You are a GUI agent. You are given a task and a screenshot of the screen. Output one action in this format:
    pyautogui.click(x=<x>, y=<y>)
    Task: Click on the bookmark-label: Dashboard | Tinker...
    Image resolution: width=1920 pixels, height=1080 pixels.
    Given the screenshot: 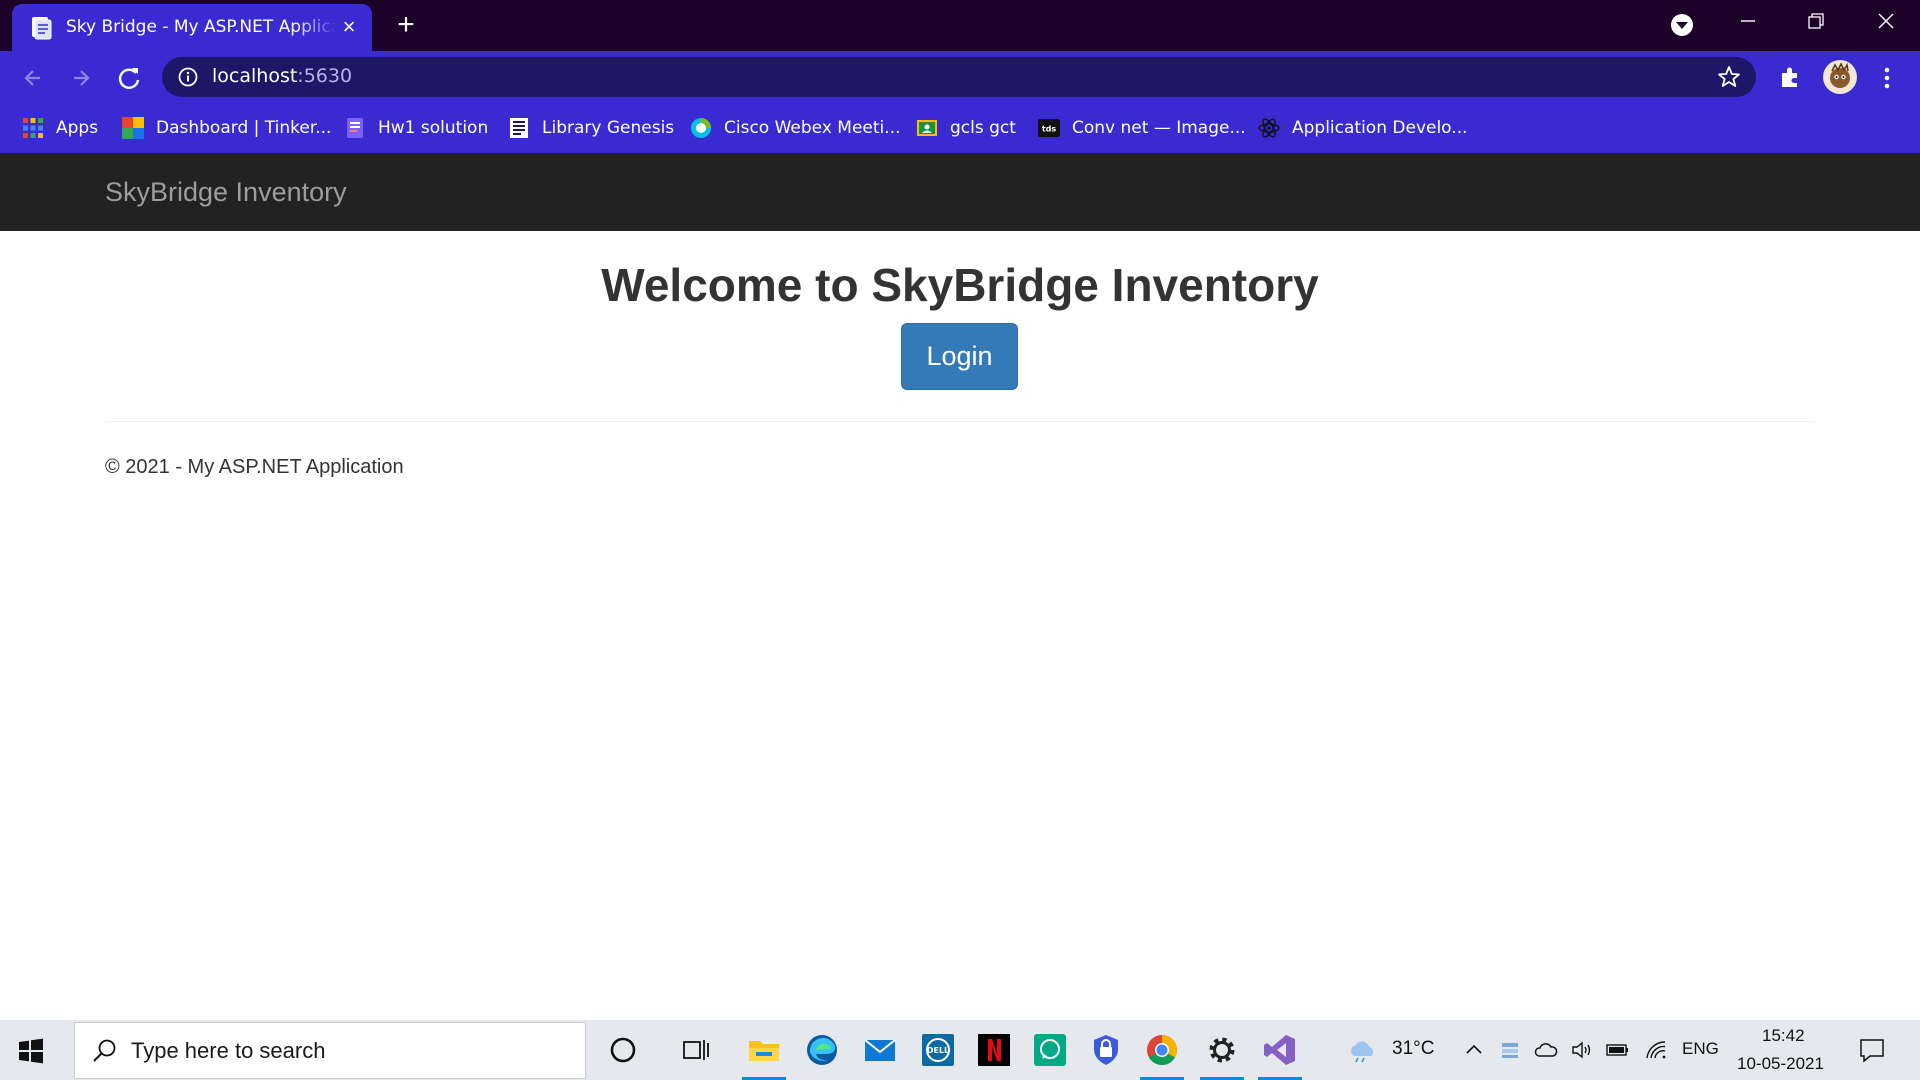 What is the action you would take?
    pyautogui.click(x=244, y=128)
    